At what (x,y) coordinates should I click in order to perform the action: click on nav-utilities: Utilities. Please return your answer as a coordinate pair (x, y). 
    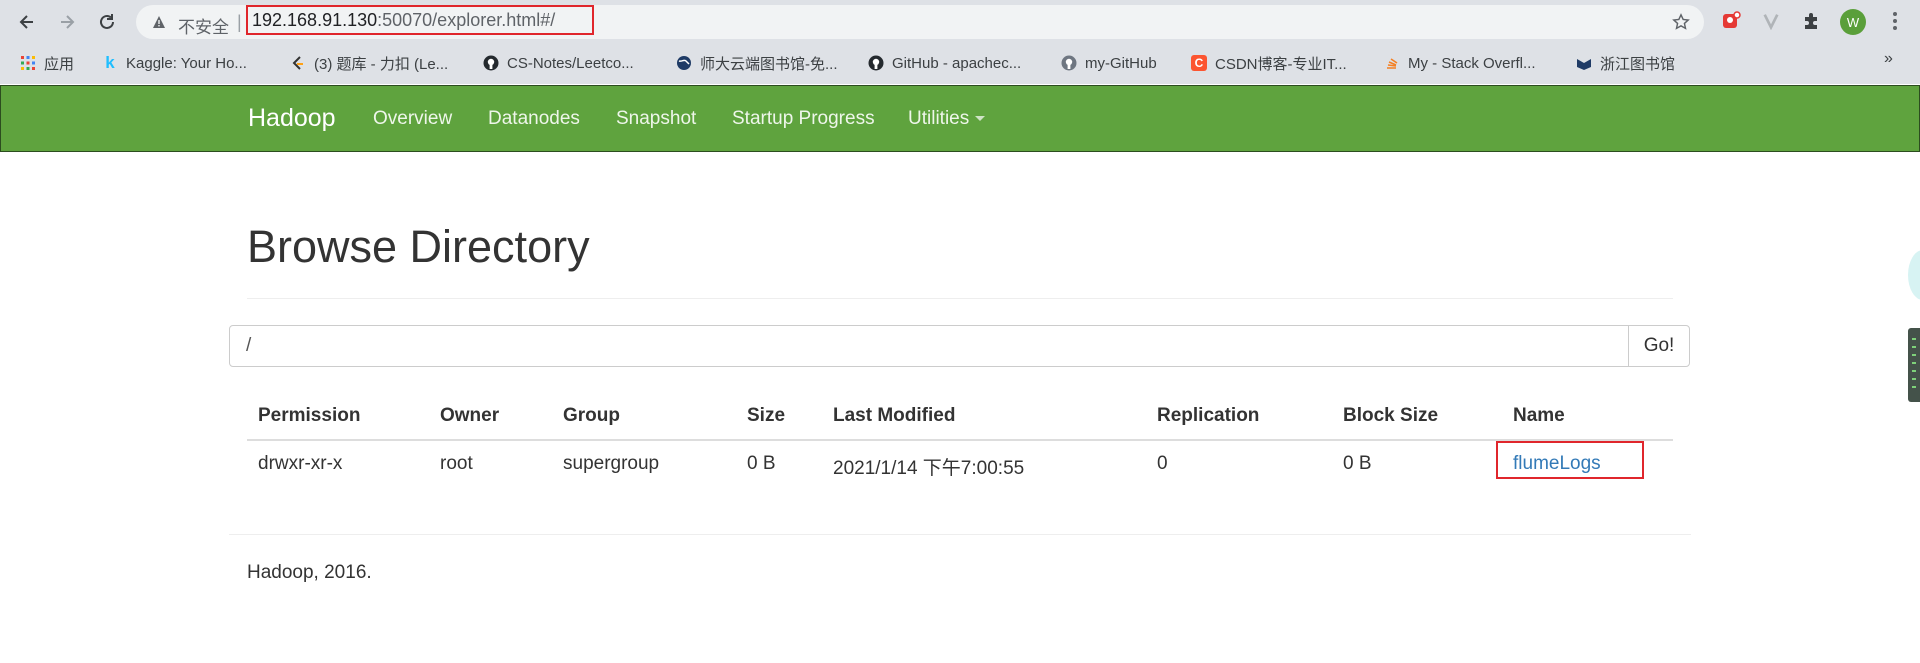
    Looking at the image, I should click on (947, 119).